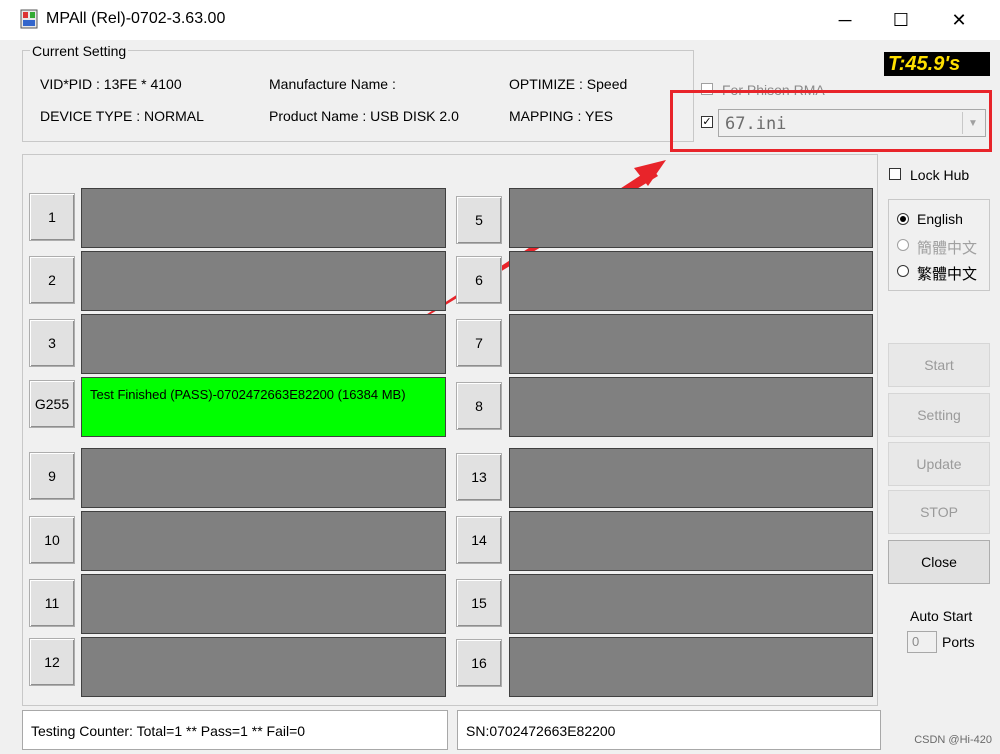 The height and width of the screenshot is (754, 1000). I want to click on port-button-7: 7, so click(479, 343).